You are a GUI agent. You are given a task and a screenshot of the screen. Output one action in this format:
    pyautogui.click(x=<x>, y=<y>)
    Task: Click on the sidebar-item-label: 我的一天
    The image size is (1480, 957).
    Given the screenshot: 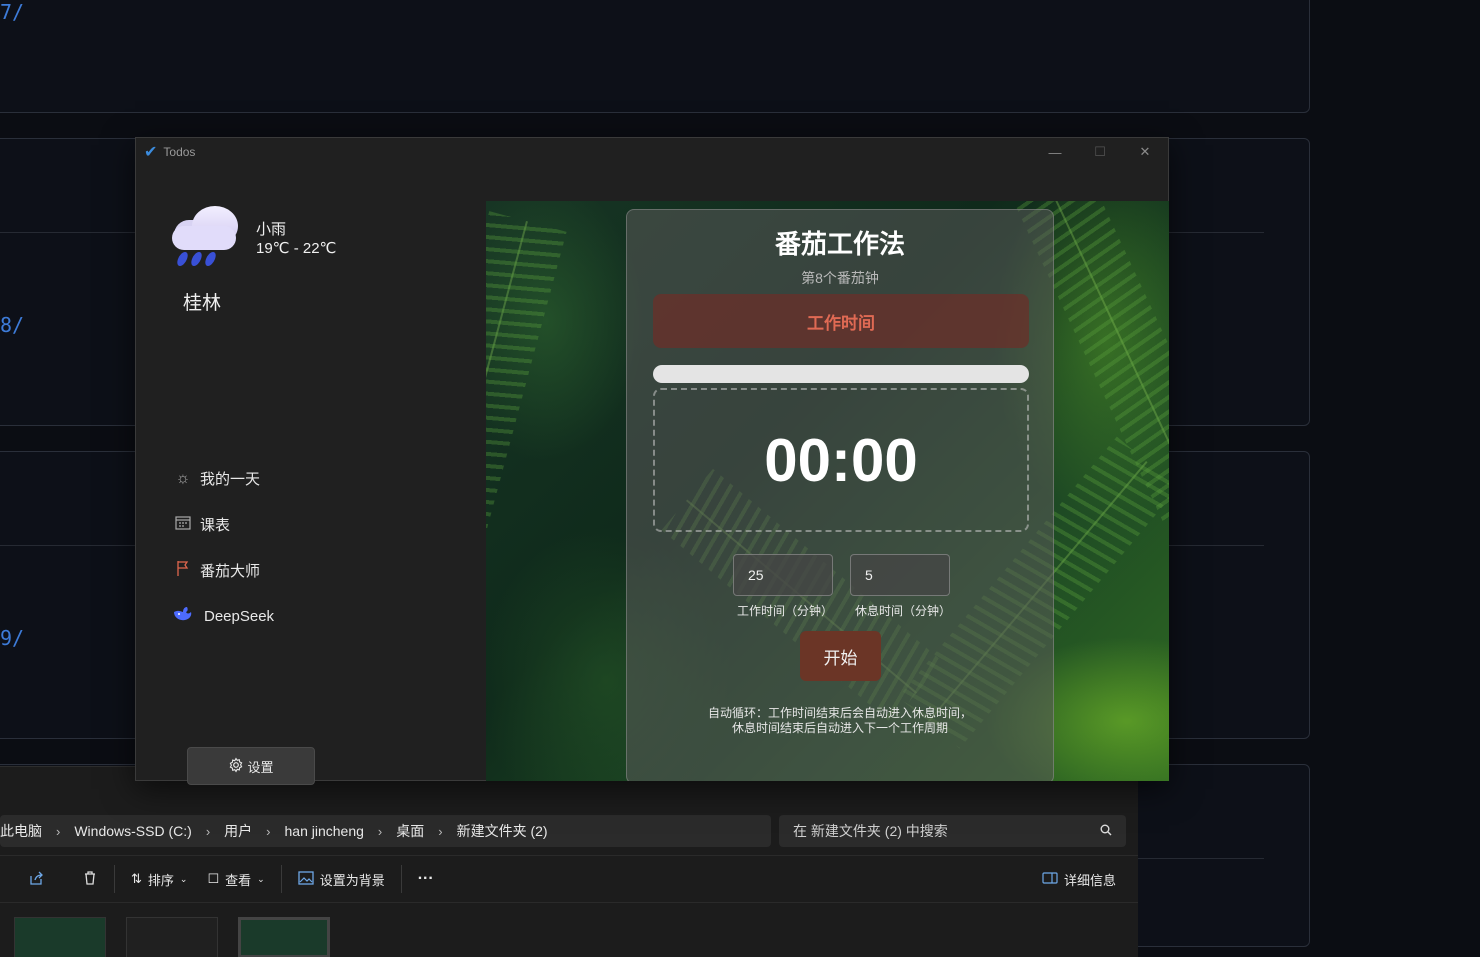 What is the action you would take?
    pyautogui.click(x=230, y=479)
    